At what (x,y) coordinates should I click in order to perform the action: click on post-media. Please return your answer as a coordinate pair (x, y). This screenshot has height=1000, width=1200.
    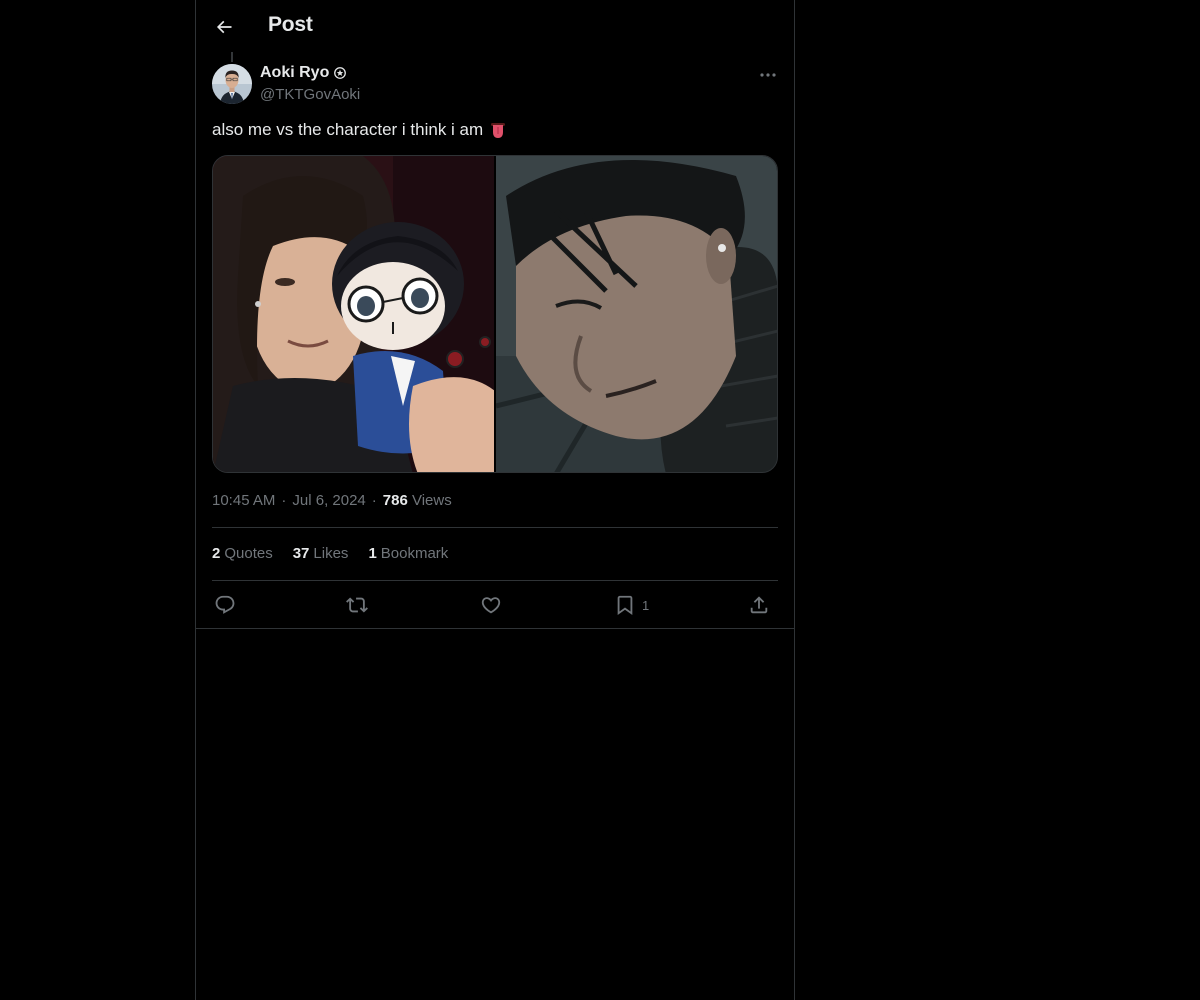
    Looking at the image, I should click on (495, 314).